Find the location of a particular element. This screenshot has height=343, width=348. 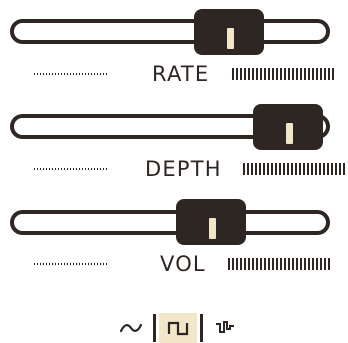

depth-slider-thumb is located at coordinates (288, 127).